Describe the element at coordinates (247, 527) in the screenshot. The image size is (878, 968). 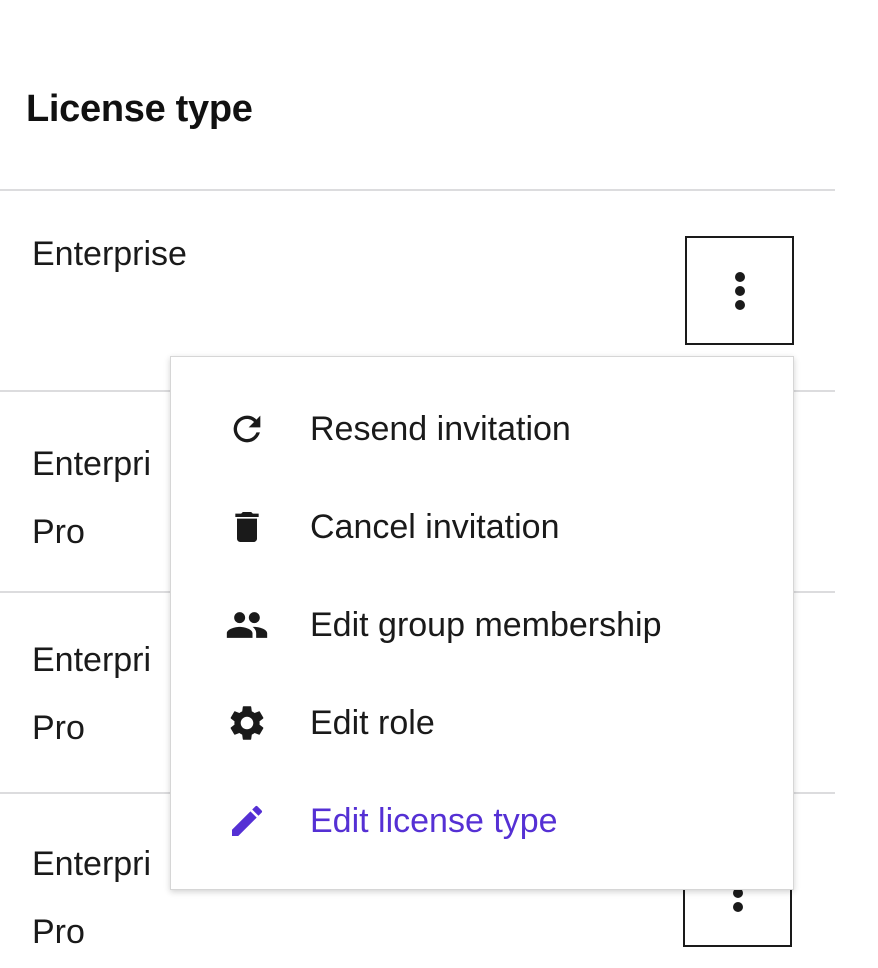
I see `trash-icon` at that location.